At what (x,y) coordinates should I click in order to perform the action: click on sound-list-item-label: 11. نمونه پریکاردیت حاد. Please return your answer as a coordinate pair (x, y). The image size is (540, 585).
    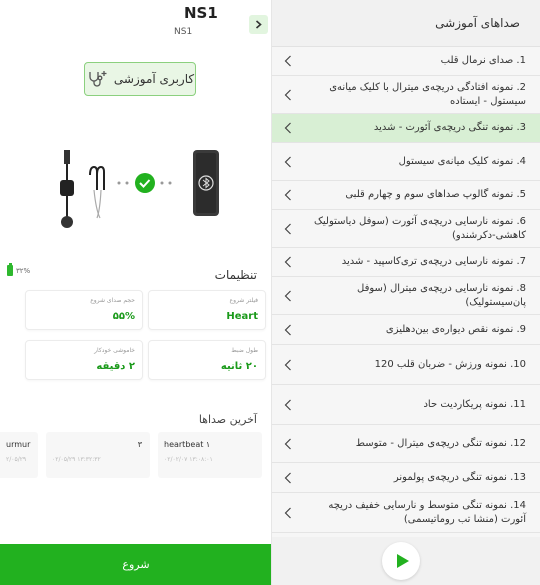
    Looking at the image, I should click on (474, 404).